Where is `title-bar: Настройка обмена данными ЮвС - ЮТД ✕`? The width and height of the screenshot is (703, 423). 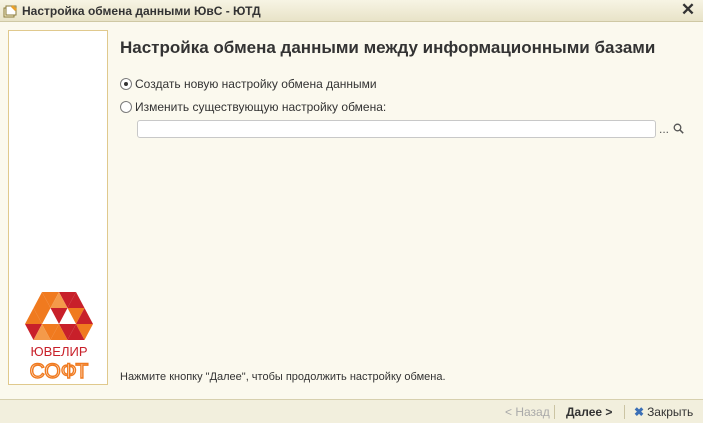 title-bar: Настройка обмена данными ЮвС - ЮТД ✕ is located at coordinates (351, 11).